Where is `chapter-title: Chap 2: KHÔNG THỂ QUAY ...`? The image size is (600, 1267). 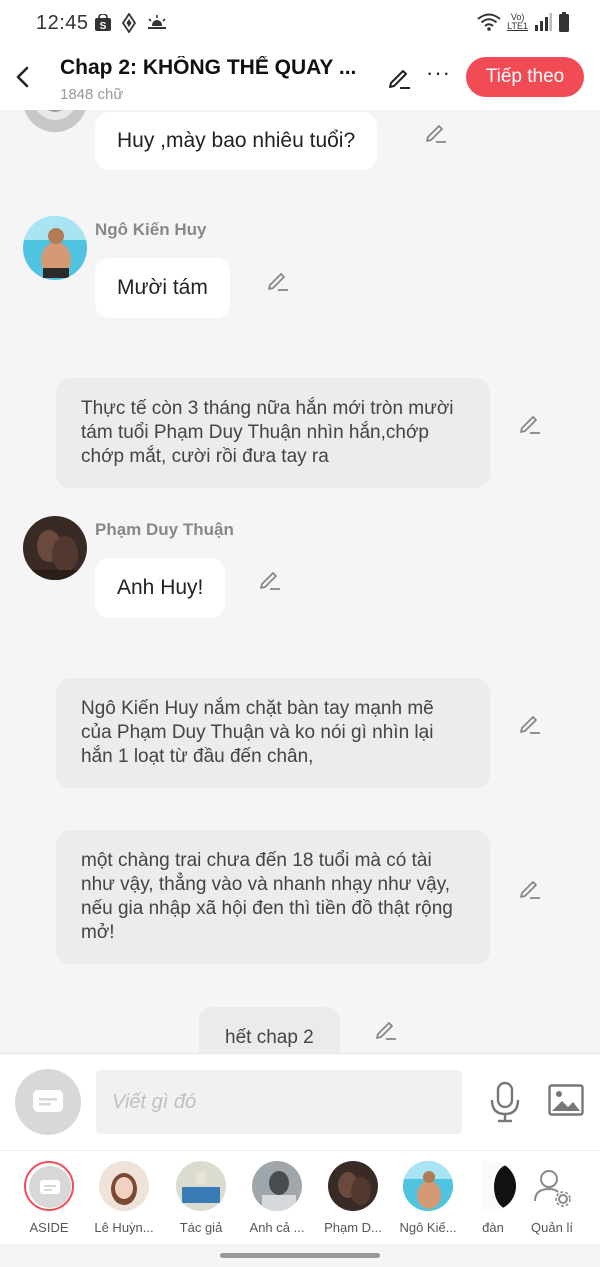 chapter-title: Chap 2: KHÔNG THỂ QUAY ... is located at coordinates (208, 67).